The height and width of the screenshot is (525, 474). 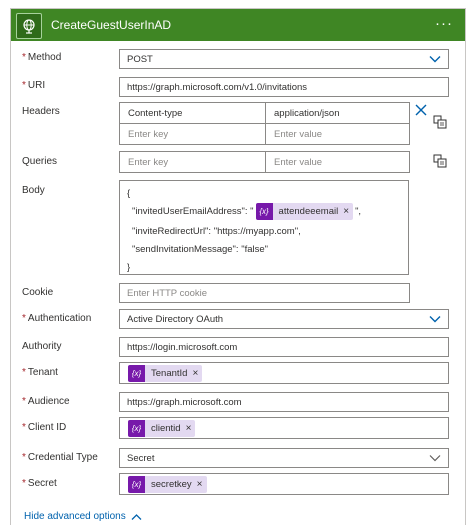 I want to click on authentication-dropdown: Active Directory OAuth, so click(x=284, y=319).